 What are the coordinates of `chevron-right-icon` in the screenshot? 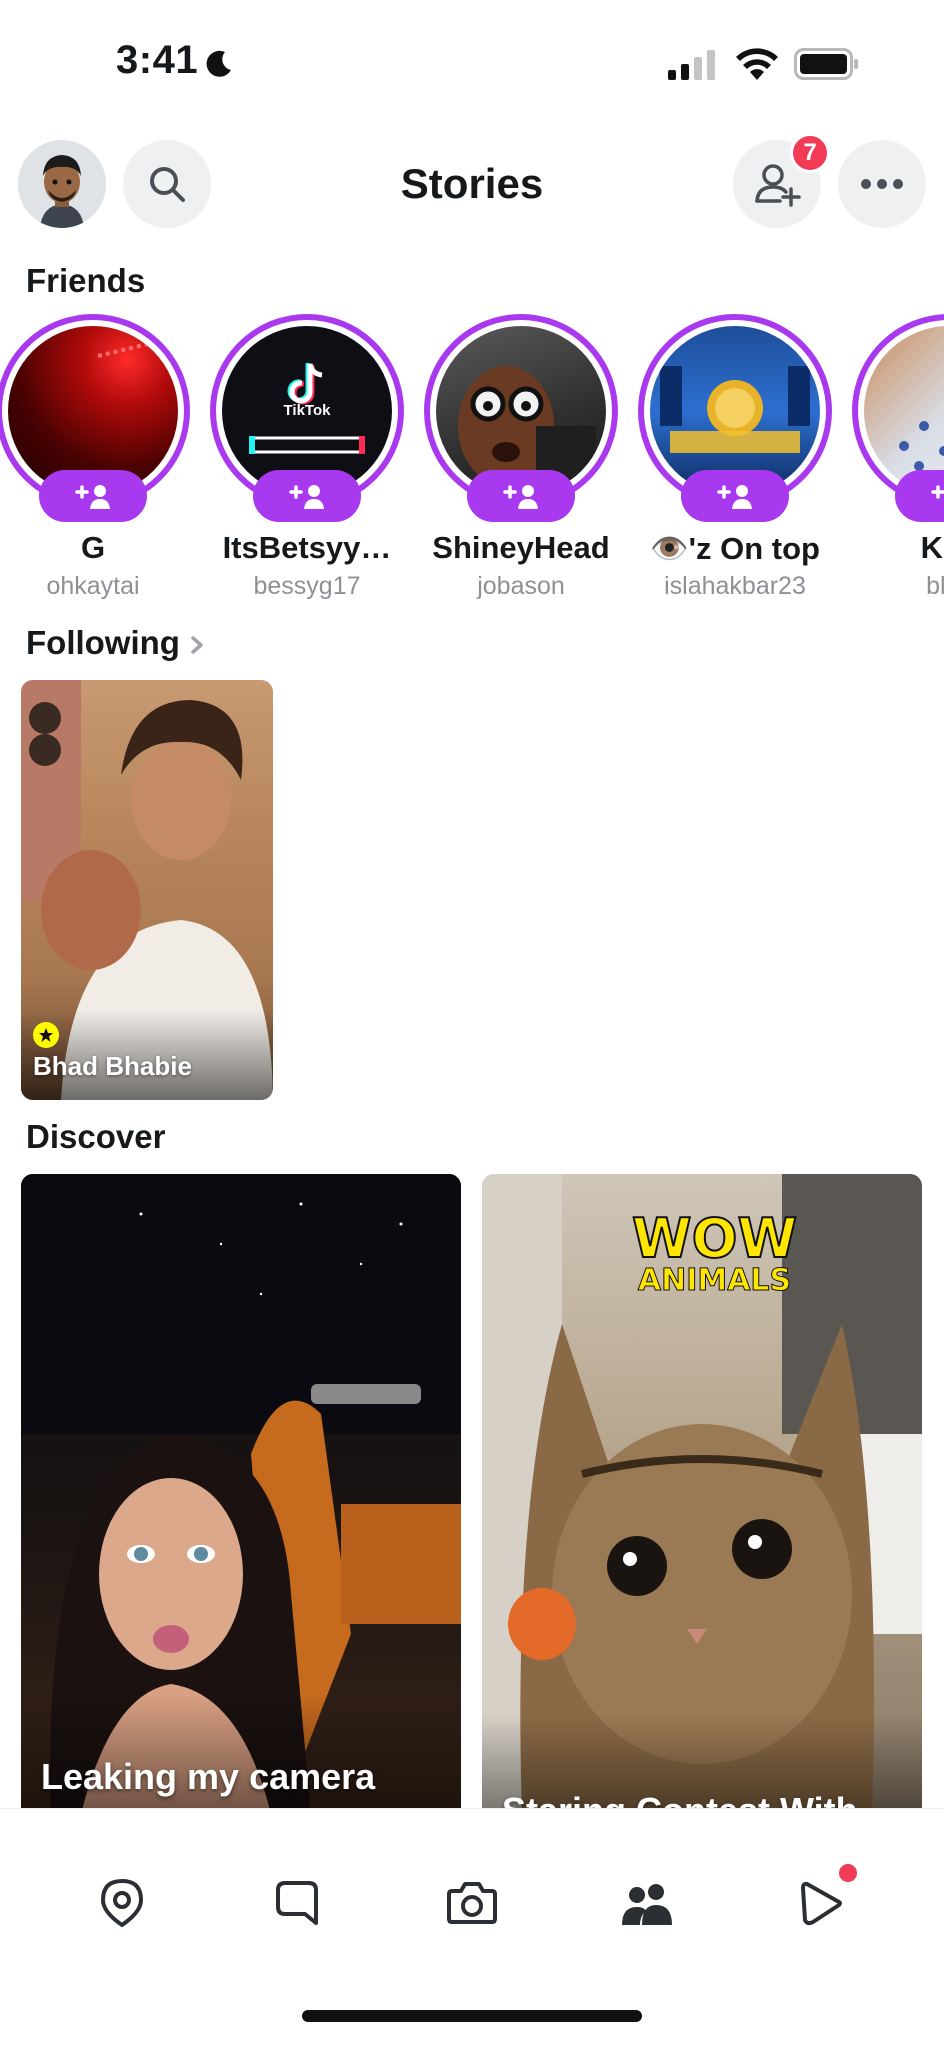 It's located at (197, 645).